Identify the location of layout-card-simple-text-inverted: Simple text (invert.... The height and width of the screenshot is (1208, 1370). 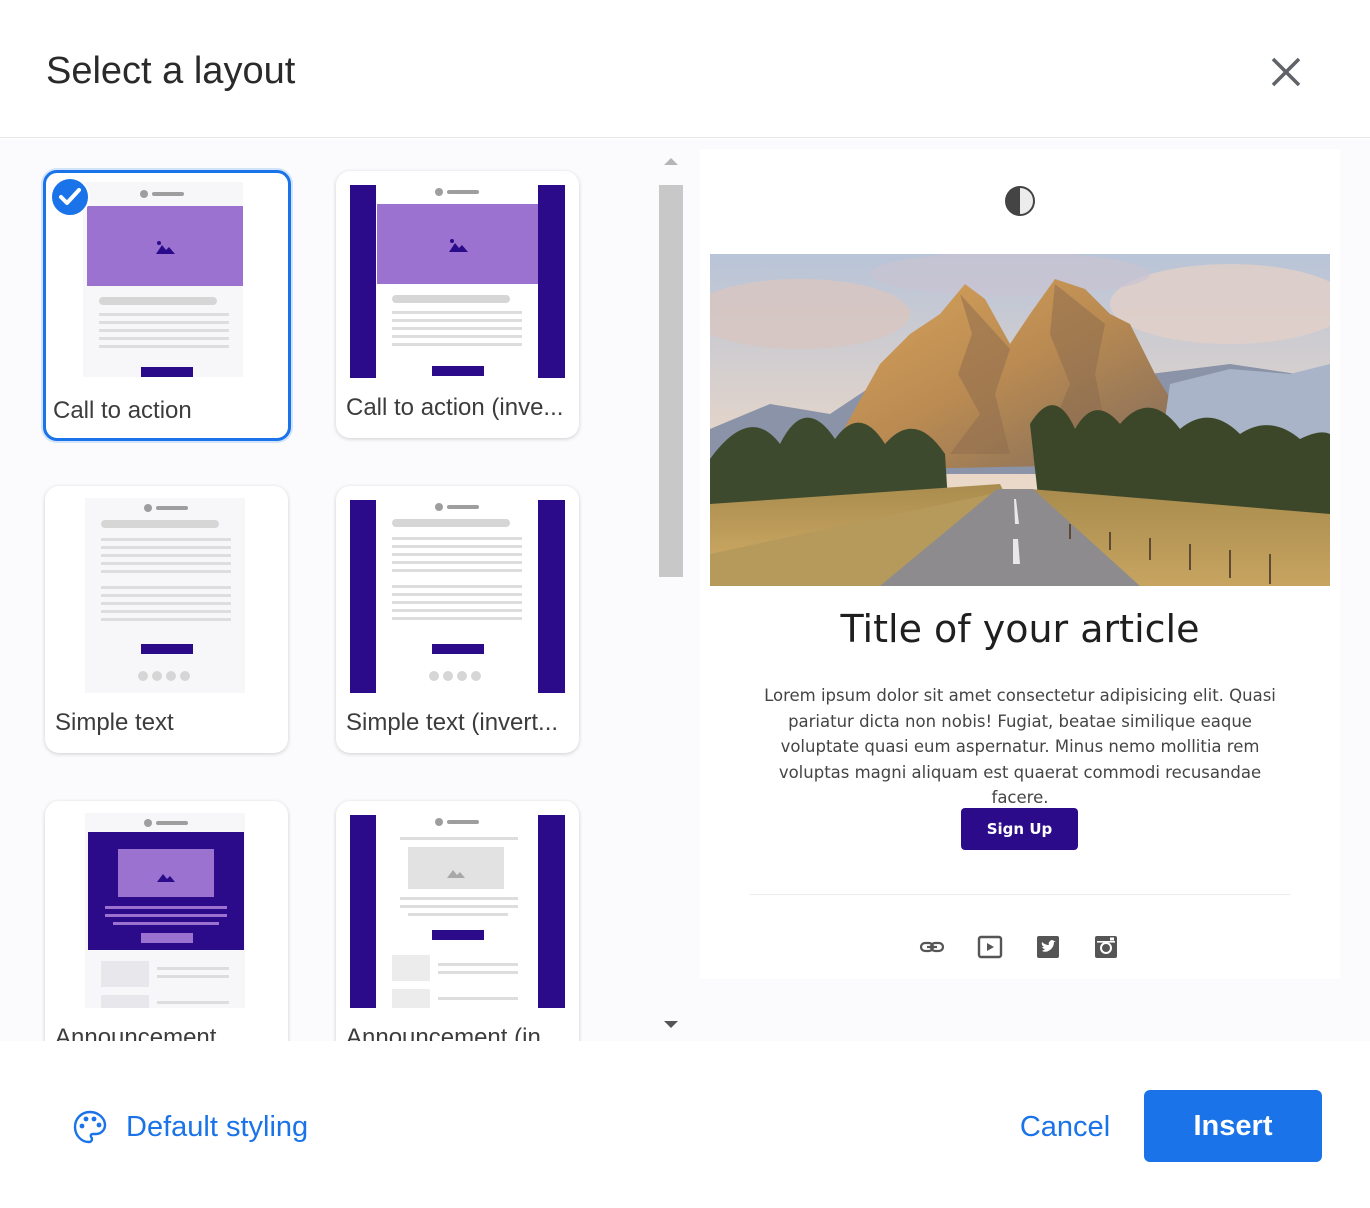
(457, 619).